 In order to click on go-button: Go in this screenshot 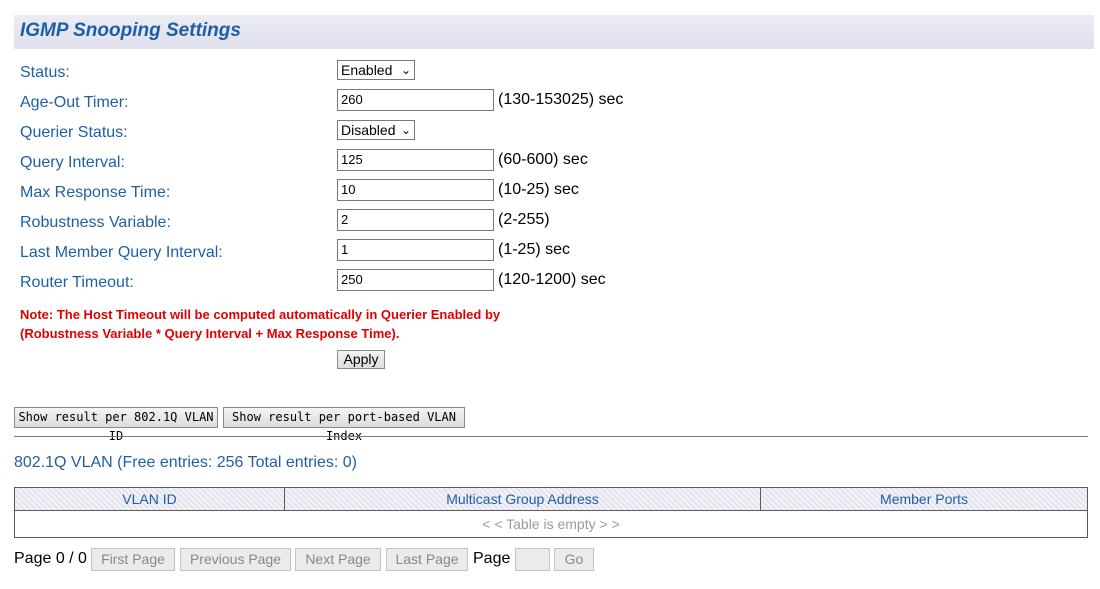, I will do `click(574, 559)`.